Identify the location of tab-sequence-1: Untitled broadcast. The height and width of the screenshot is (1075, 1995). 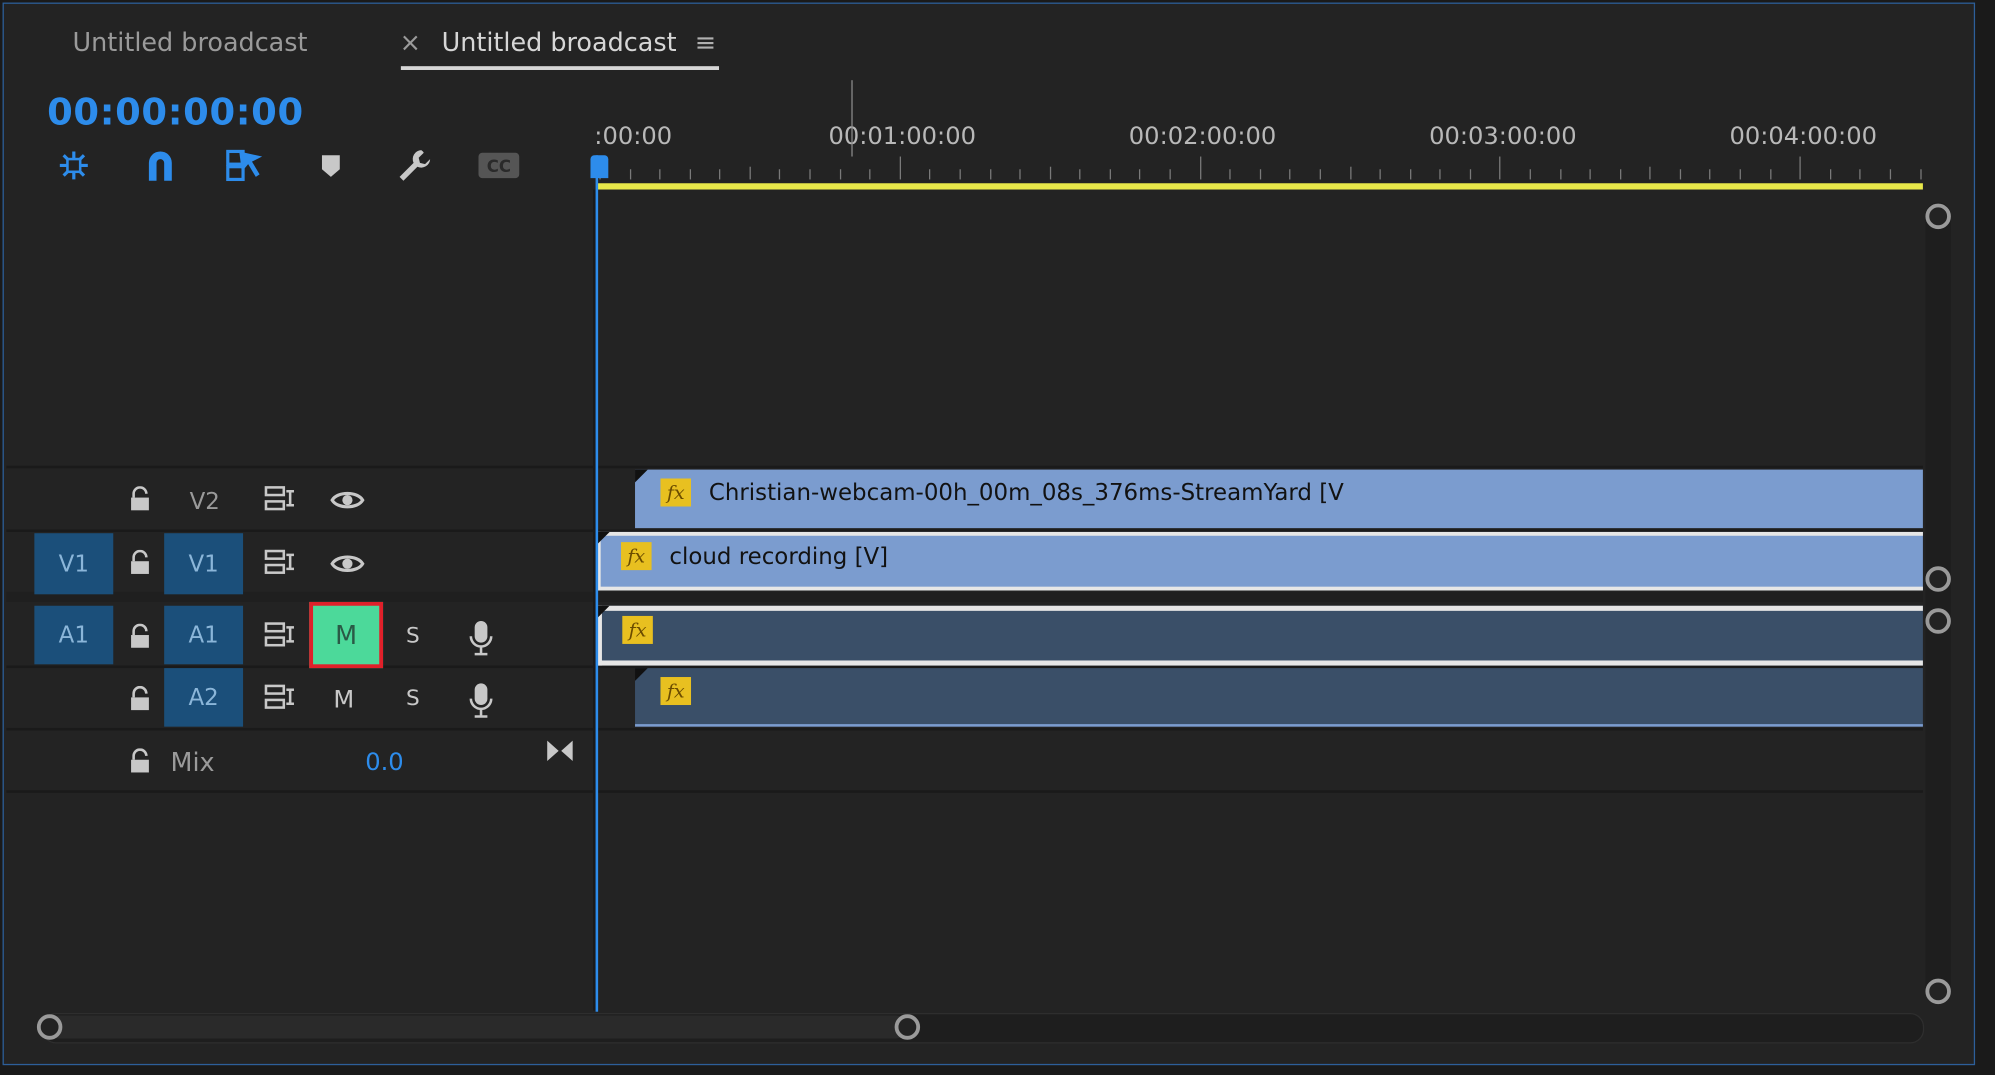
(190, 42).